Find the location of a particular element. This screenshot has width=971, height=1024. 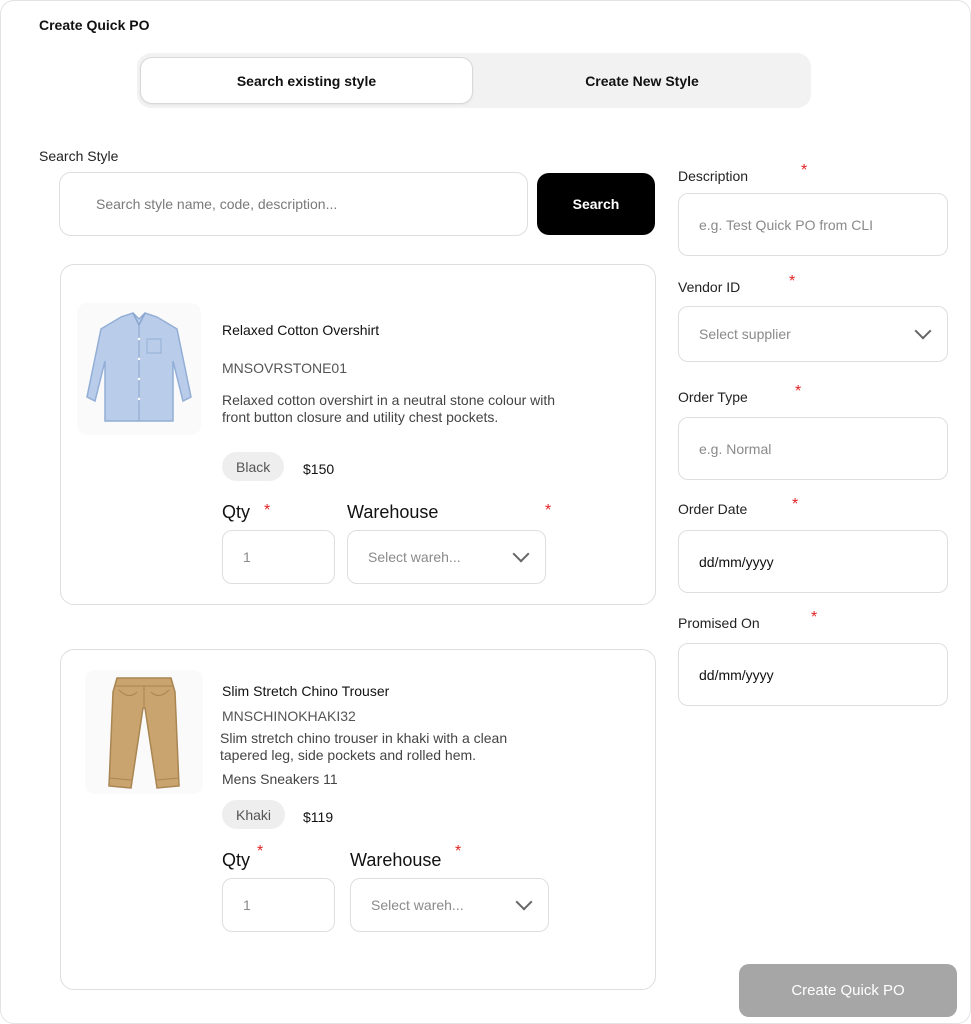

vendor-placeholder: Select supplier is located at coordinates (745, 334).